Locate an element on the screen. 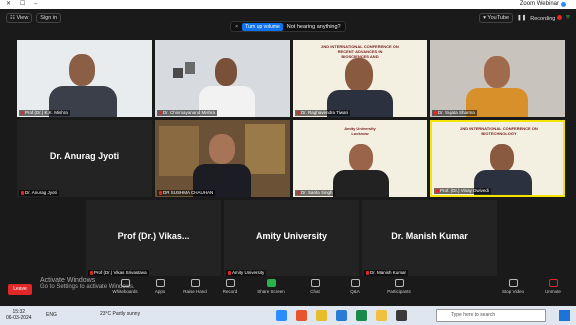 The image size is (576, 325). turn-up-volume-button: Turn up volume is located at coordinates (262, 26).